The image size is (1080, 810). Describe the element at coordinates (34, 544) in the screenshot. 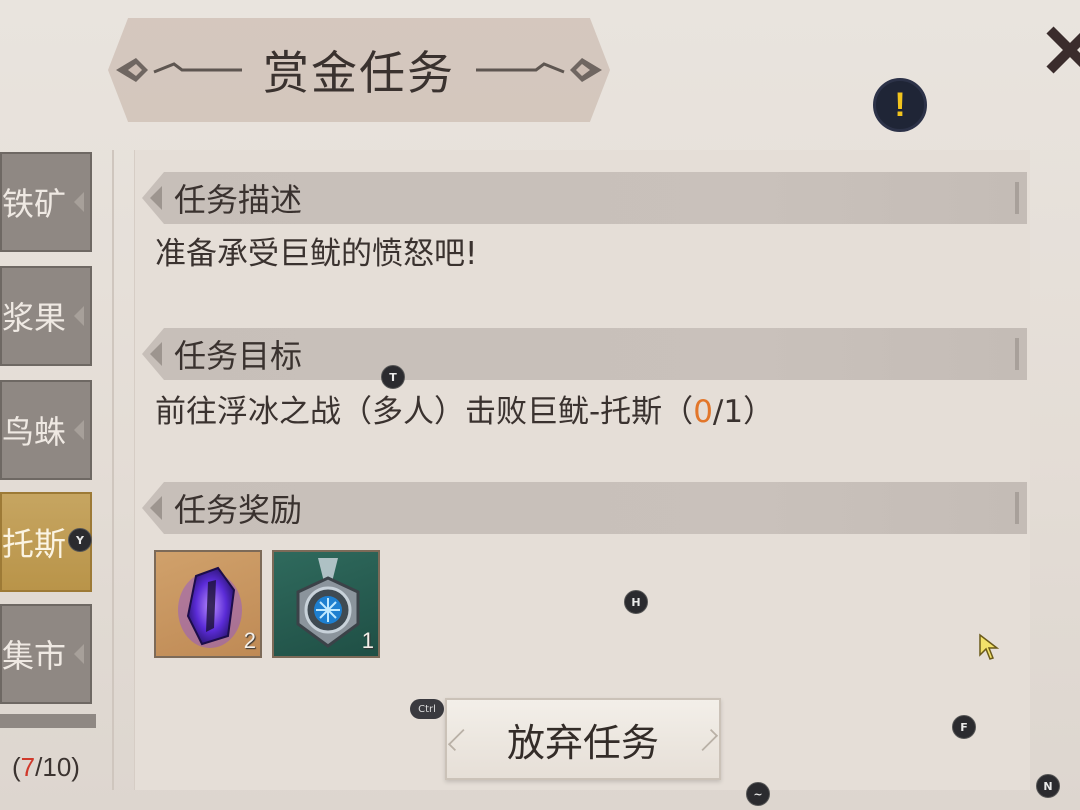

I see `sidebar-item-label: 托斯` at that location.